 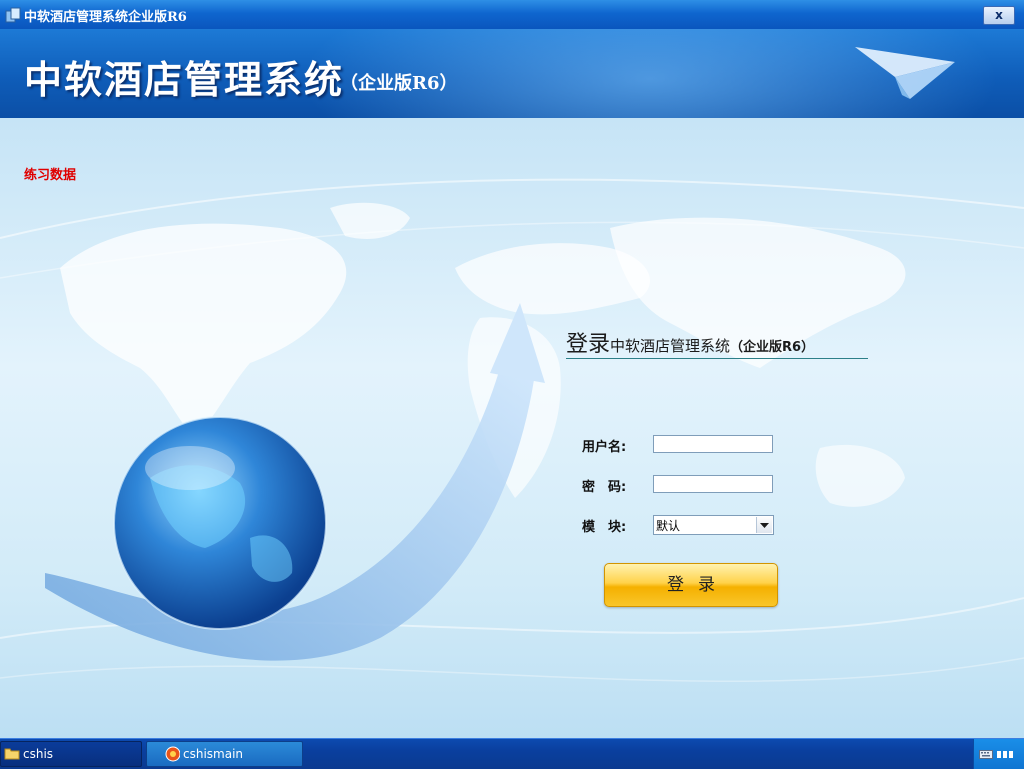 I want to click on login-button: 登录, so click(x=691, y=585).